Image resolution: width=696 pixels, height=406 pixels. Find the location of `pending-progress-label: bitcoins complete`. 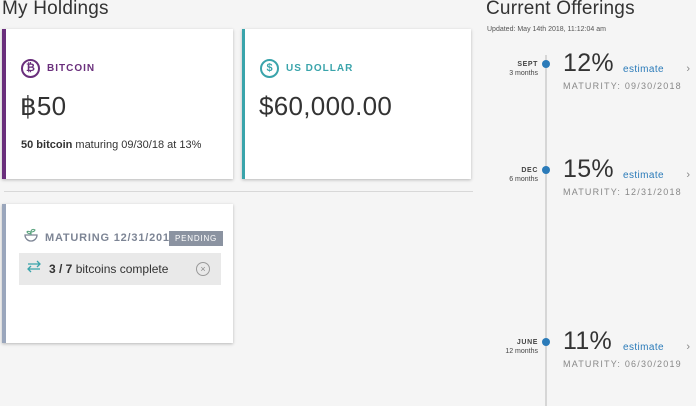

pending-progress-label: bitcoins complete is located at coordinates (122, 269).